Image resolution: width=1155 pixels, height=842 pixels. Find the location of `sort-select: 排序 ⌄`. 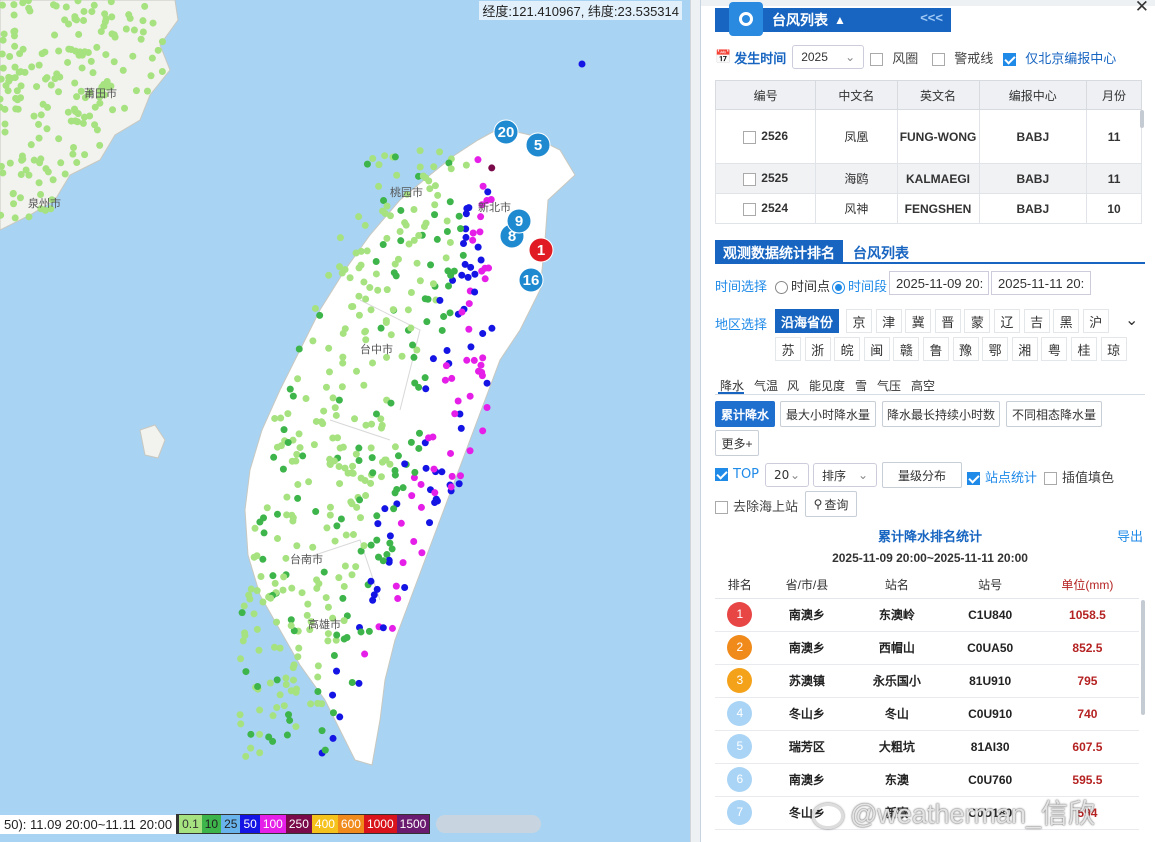

sort-select: 排序 ⌄ is located at coordinates (845, 475).